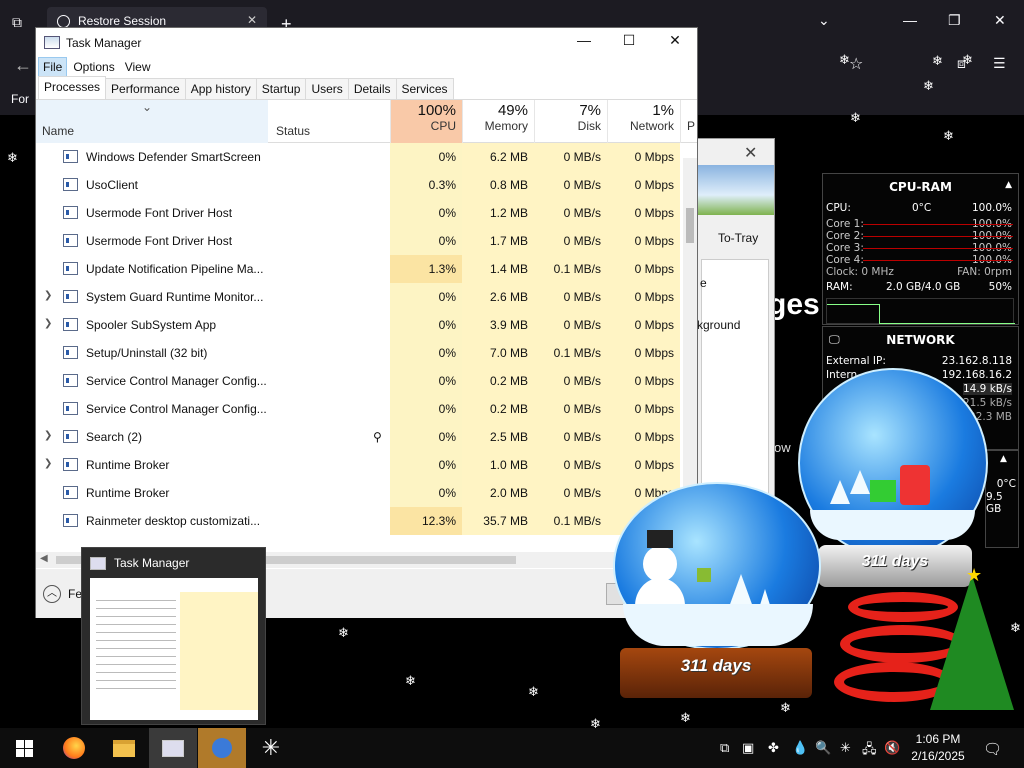 The height and width of the screenshot is (768, 1024). I want to click on folder-icon, so click(124, 748).